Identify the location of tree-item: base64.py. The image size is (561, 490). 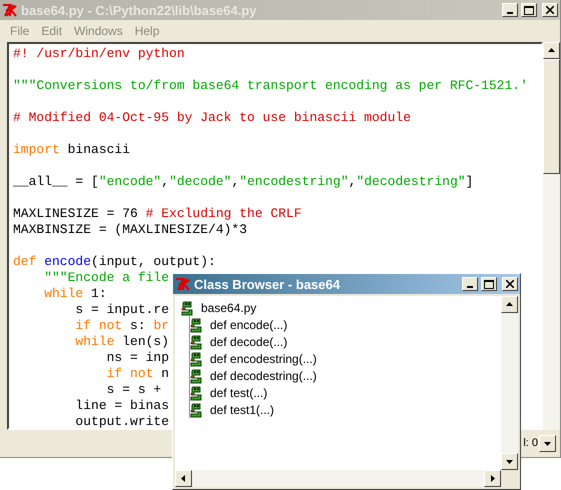
(228, 307).